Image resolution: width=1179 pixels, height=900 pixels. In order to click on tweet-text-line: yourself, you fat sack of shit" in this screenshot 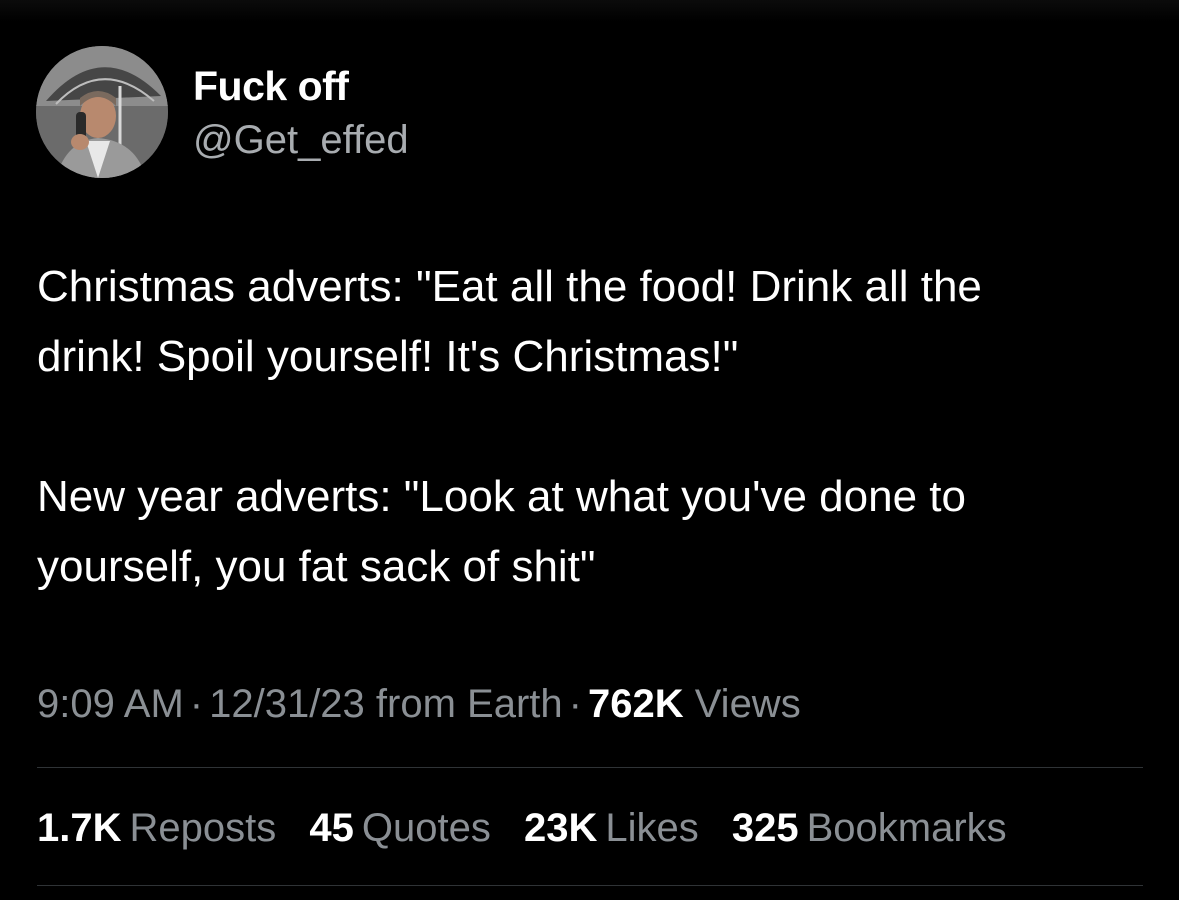, I will do `click(316, 566)`.